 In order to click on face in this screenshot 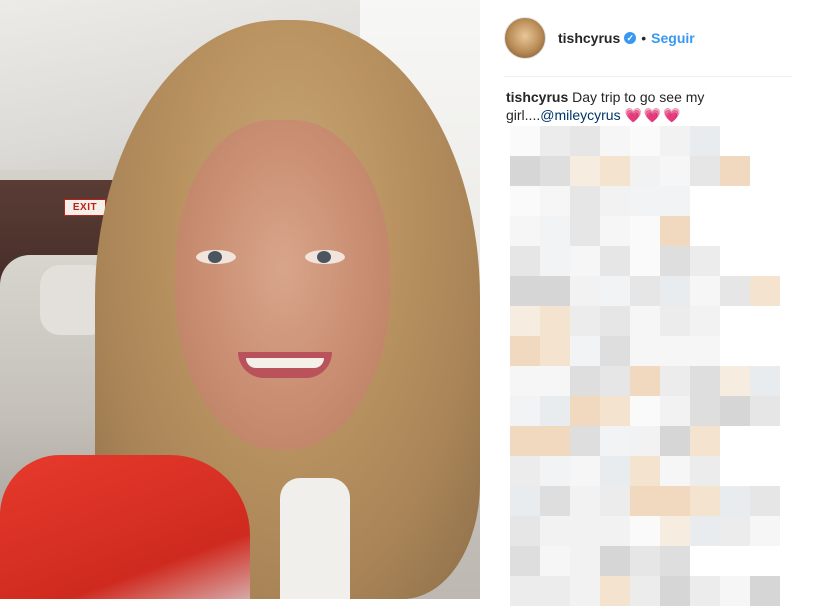, I will do `click(282, 285)`.